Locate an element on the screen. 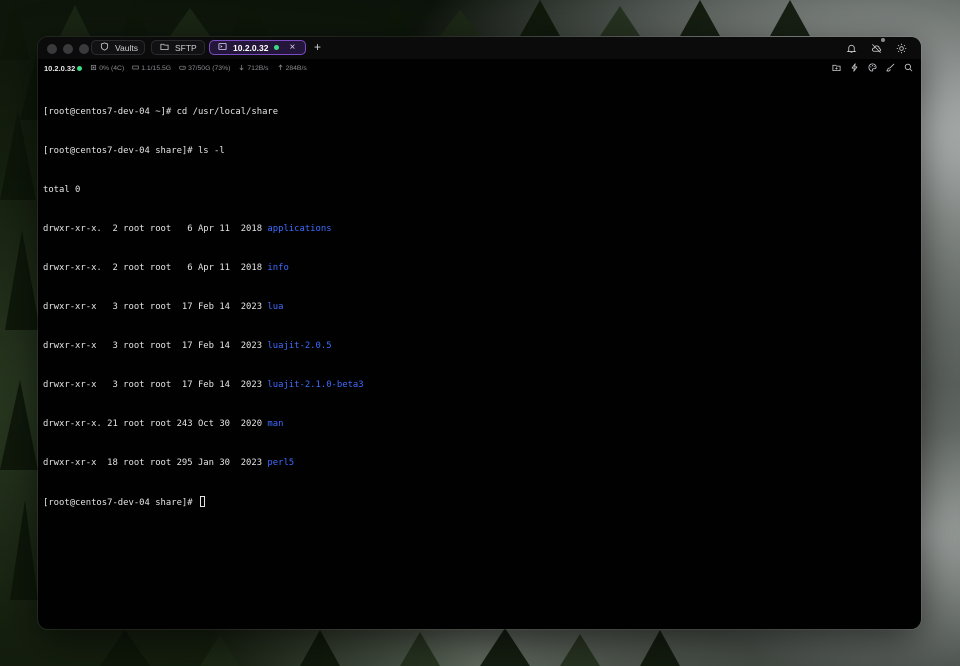 The image size is (960, 666). session-actions is located at coordinates (872, 68).